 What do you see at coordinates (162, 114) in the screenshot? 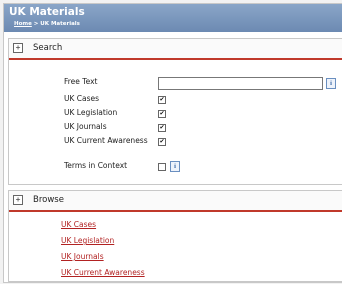
I see `checkbox-uk-legislation: ✔` at bounding box center [162, 114].